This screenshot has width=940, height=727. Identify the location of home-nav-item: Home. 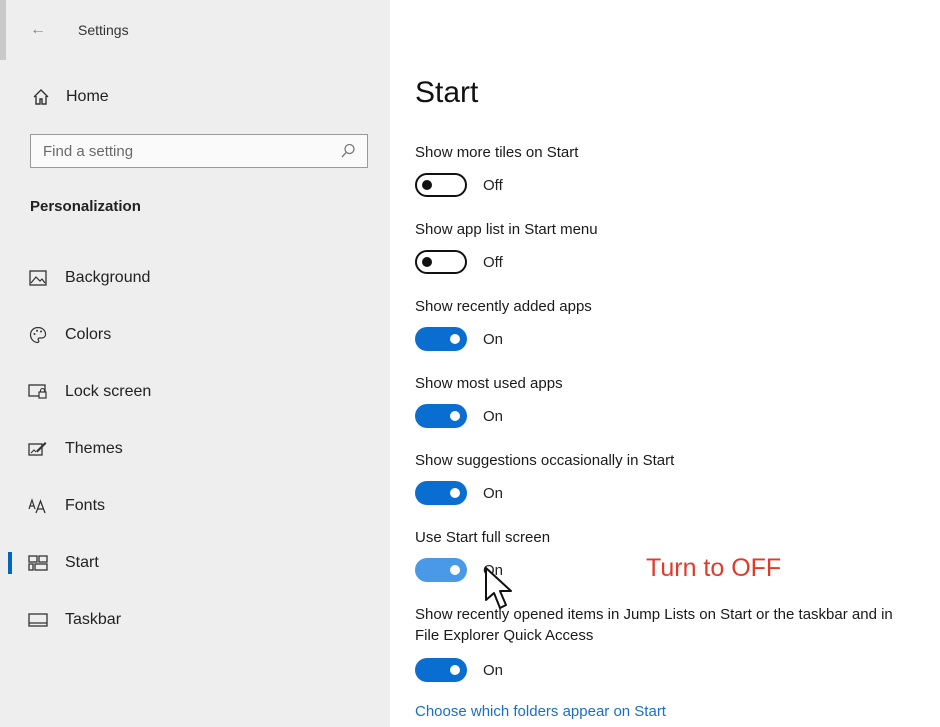
(69, 97).